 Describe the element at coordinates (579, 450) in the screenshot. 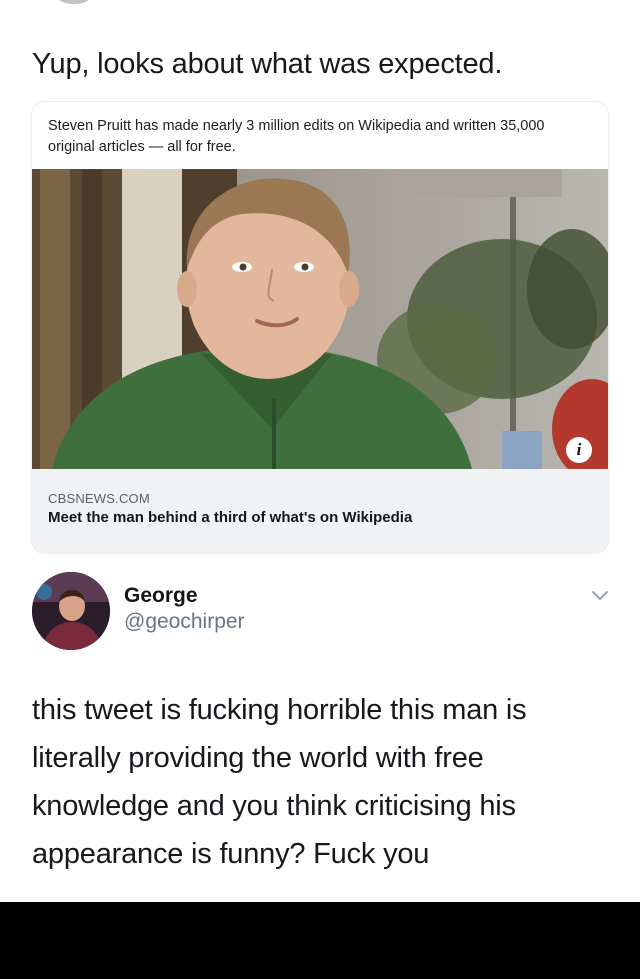

I see `info-icon: i` at that location.